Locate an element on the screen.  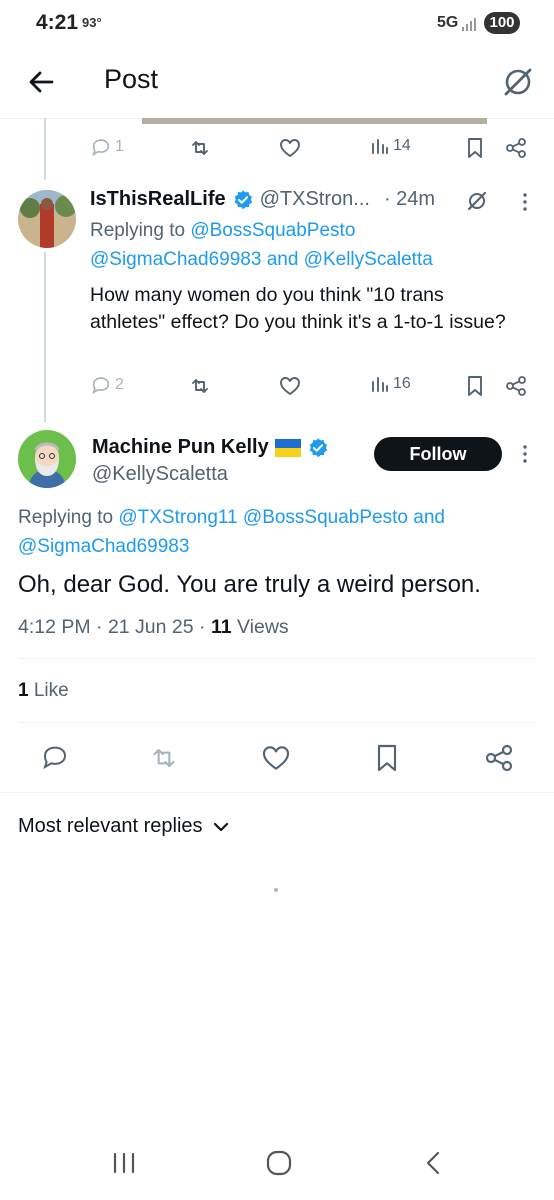
thread-line is located at coordinates (45, 149).